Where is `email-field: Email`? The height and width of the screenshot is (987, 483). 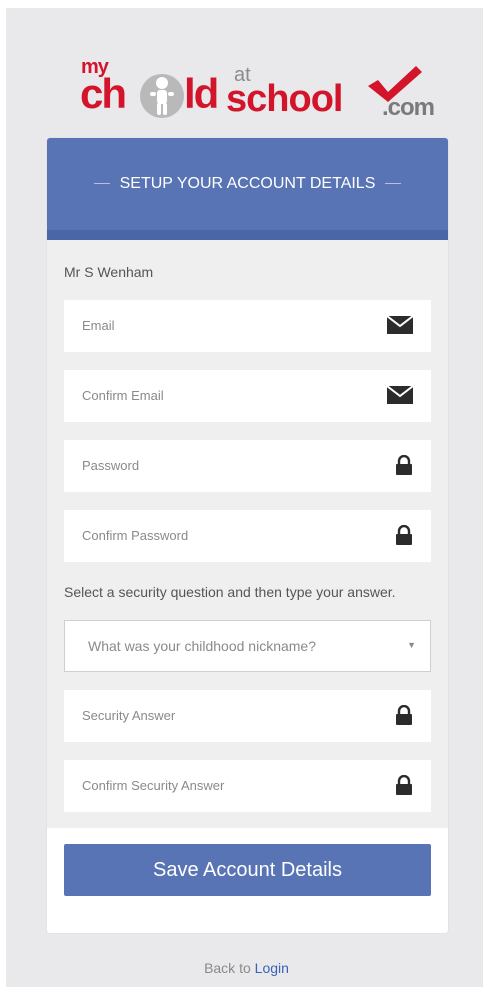
email-field: Email is located at coordinates (247, 326).